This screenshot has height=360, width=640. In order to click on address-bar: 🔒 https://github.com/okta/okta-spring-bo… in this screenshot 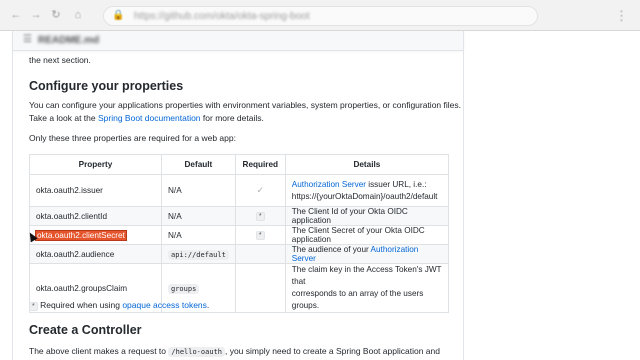, I will do `click(320, 16)`.